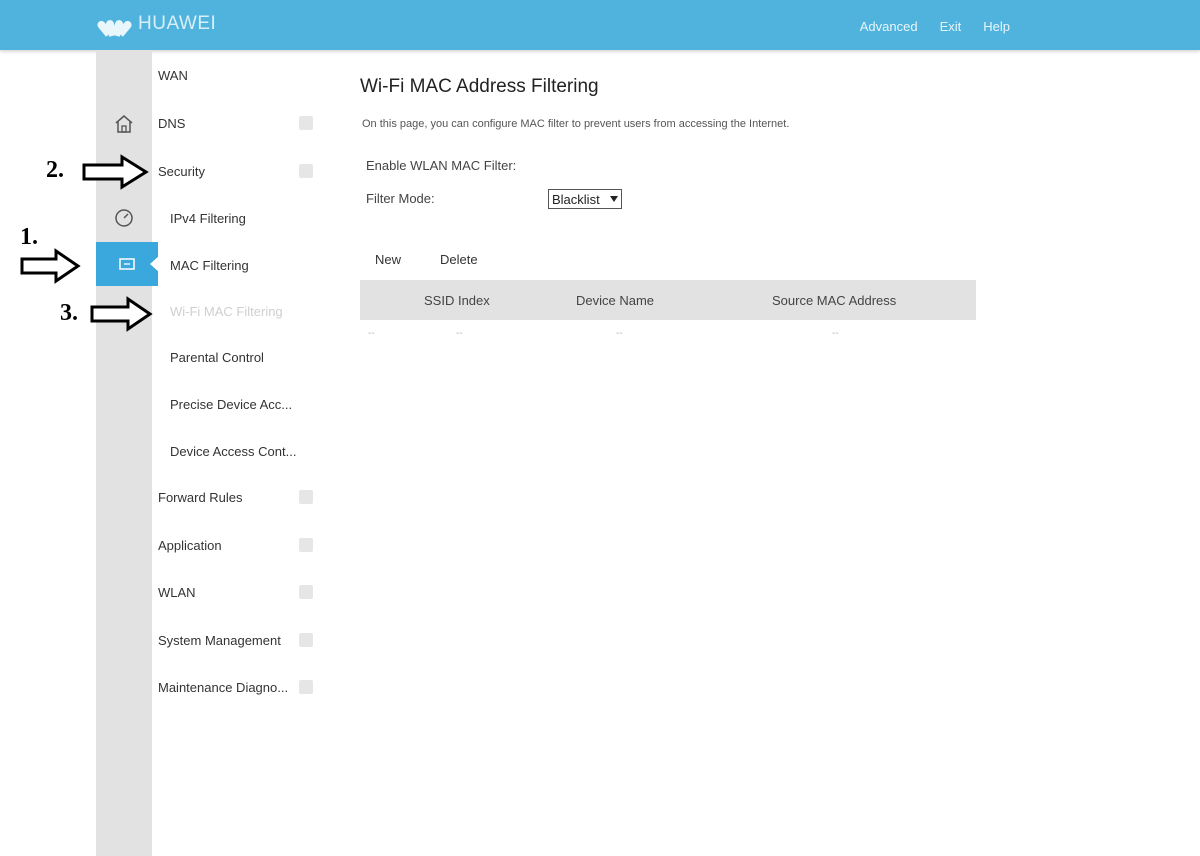 This screenshot has height=856, width=1200. I want to click on sidebar-item-label: DNS, so click(172, 123).